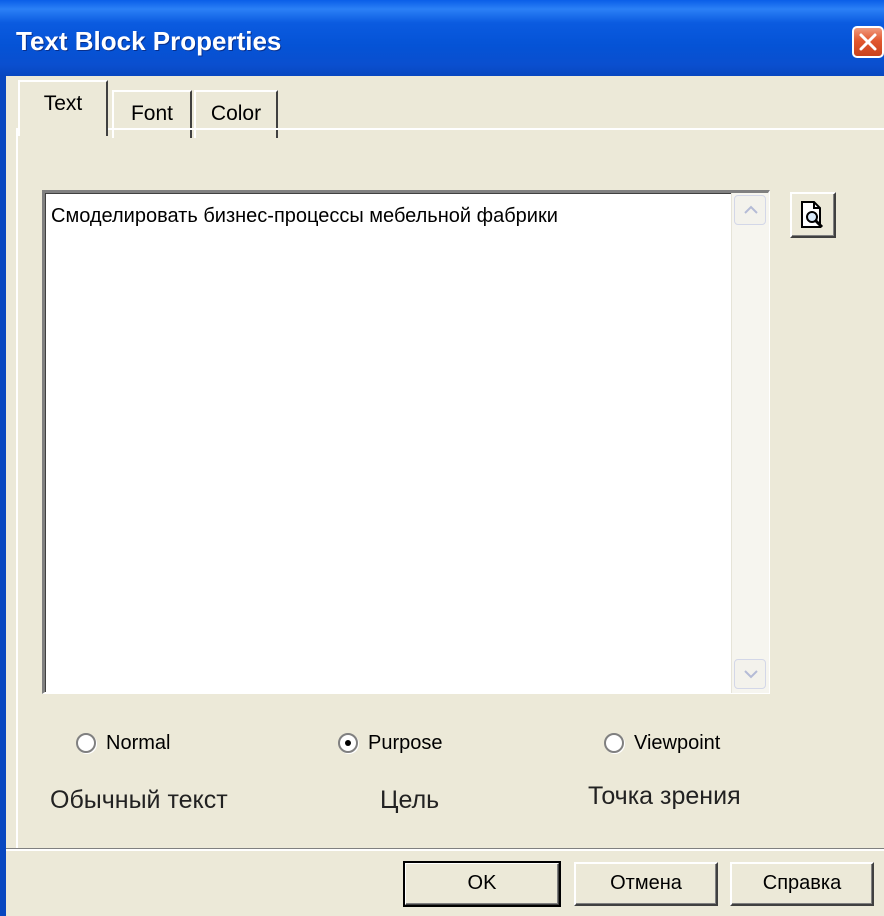  I want to click on tab-text-label: Text, so click(63, 103).